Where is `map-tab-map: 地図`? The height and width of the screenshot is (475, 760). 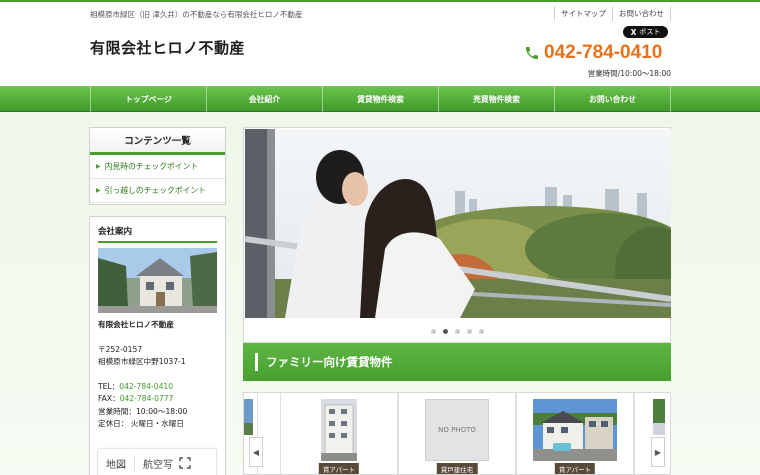 map-tab-map: 地図 is located at coordinates (116, 463).